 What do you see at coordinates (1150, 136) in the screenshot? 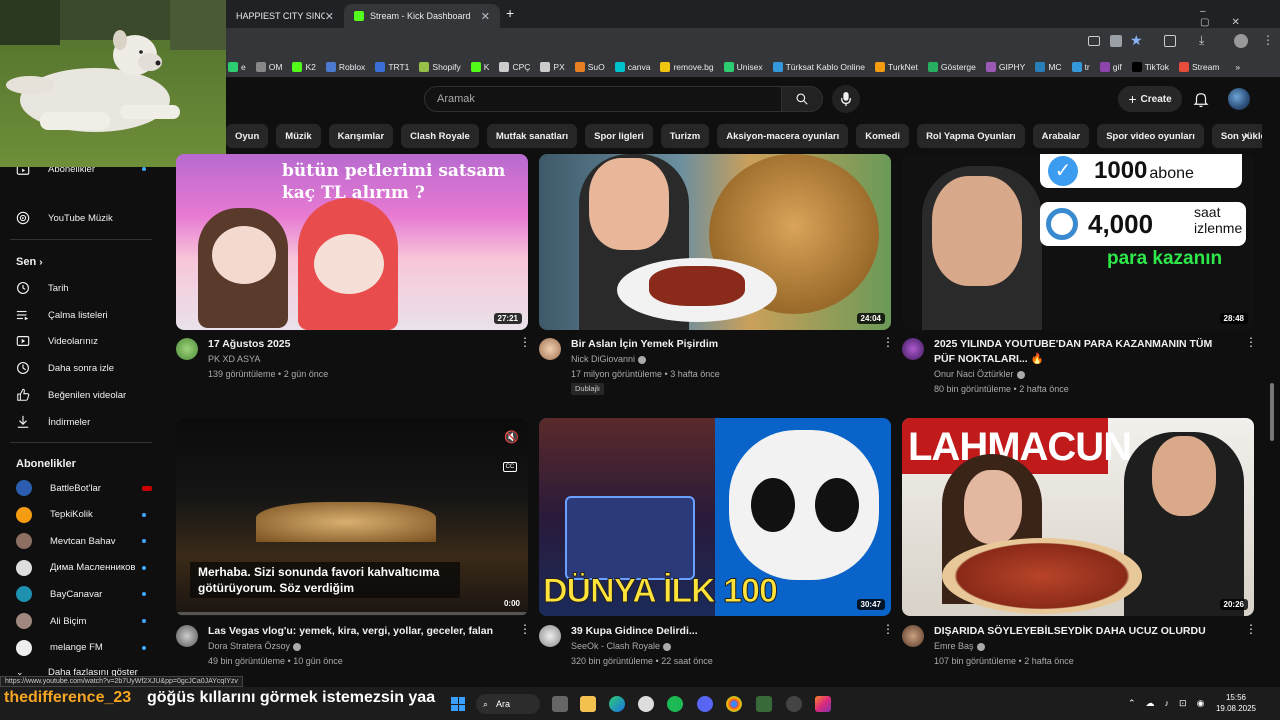
I see `filter-chip: Spor video oyunları` at bounding box center [1150, 136].